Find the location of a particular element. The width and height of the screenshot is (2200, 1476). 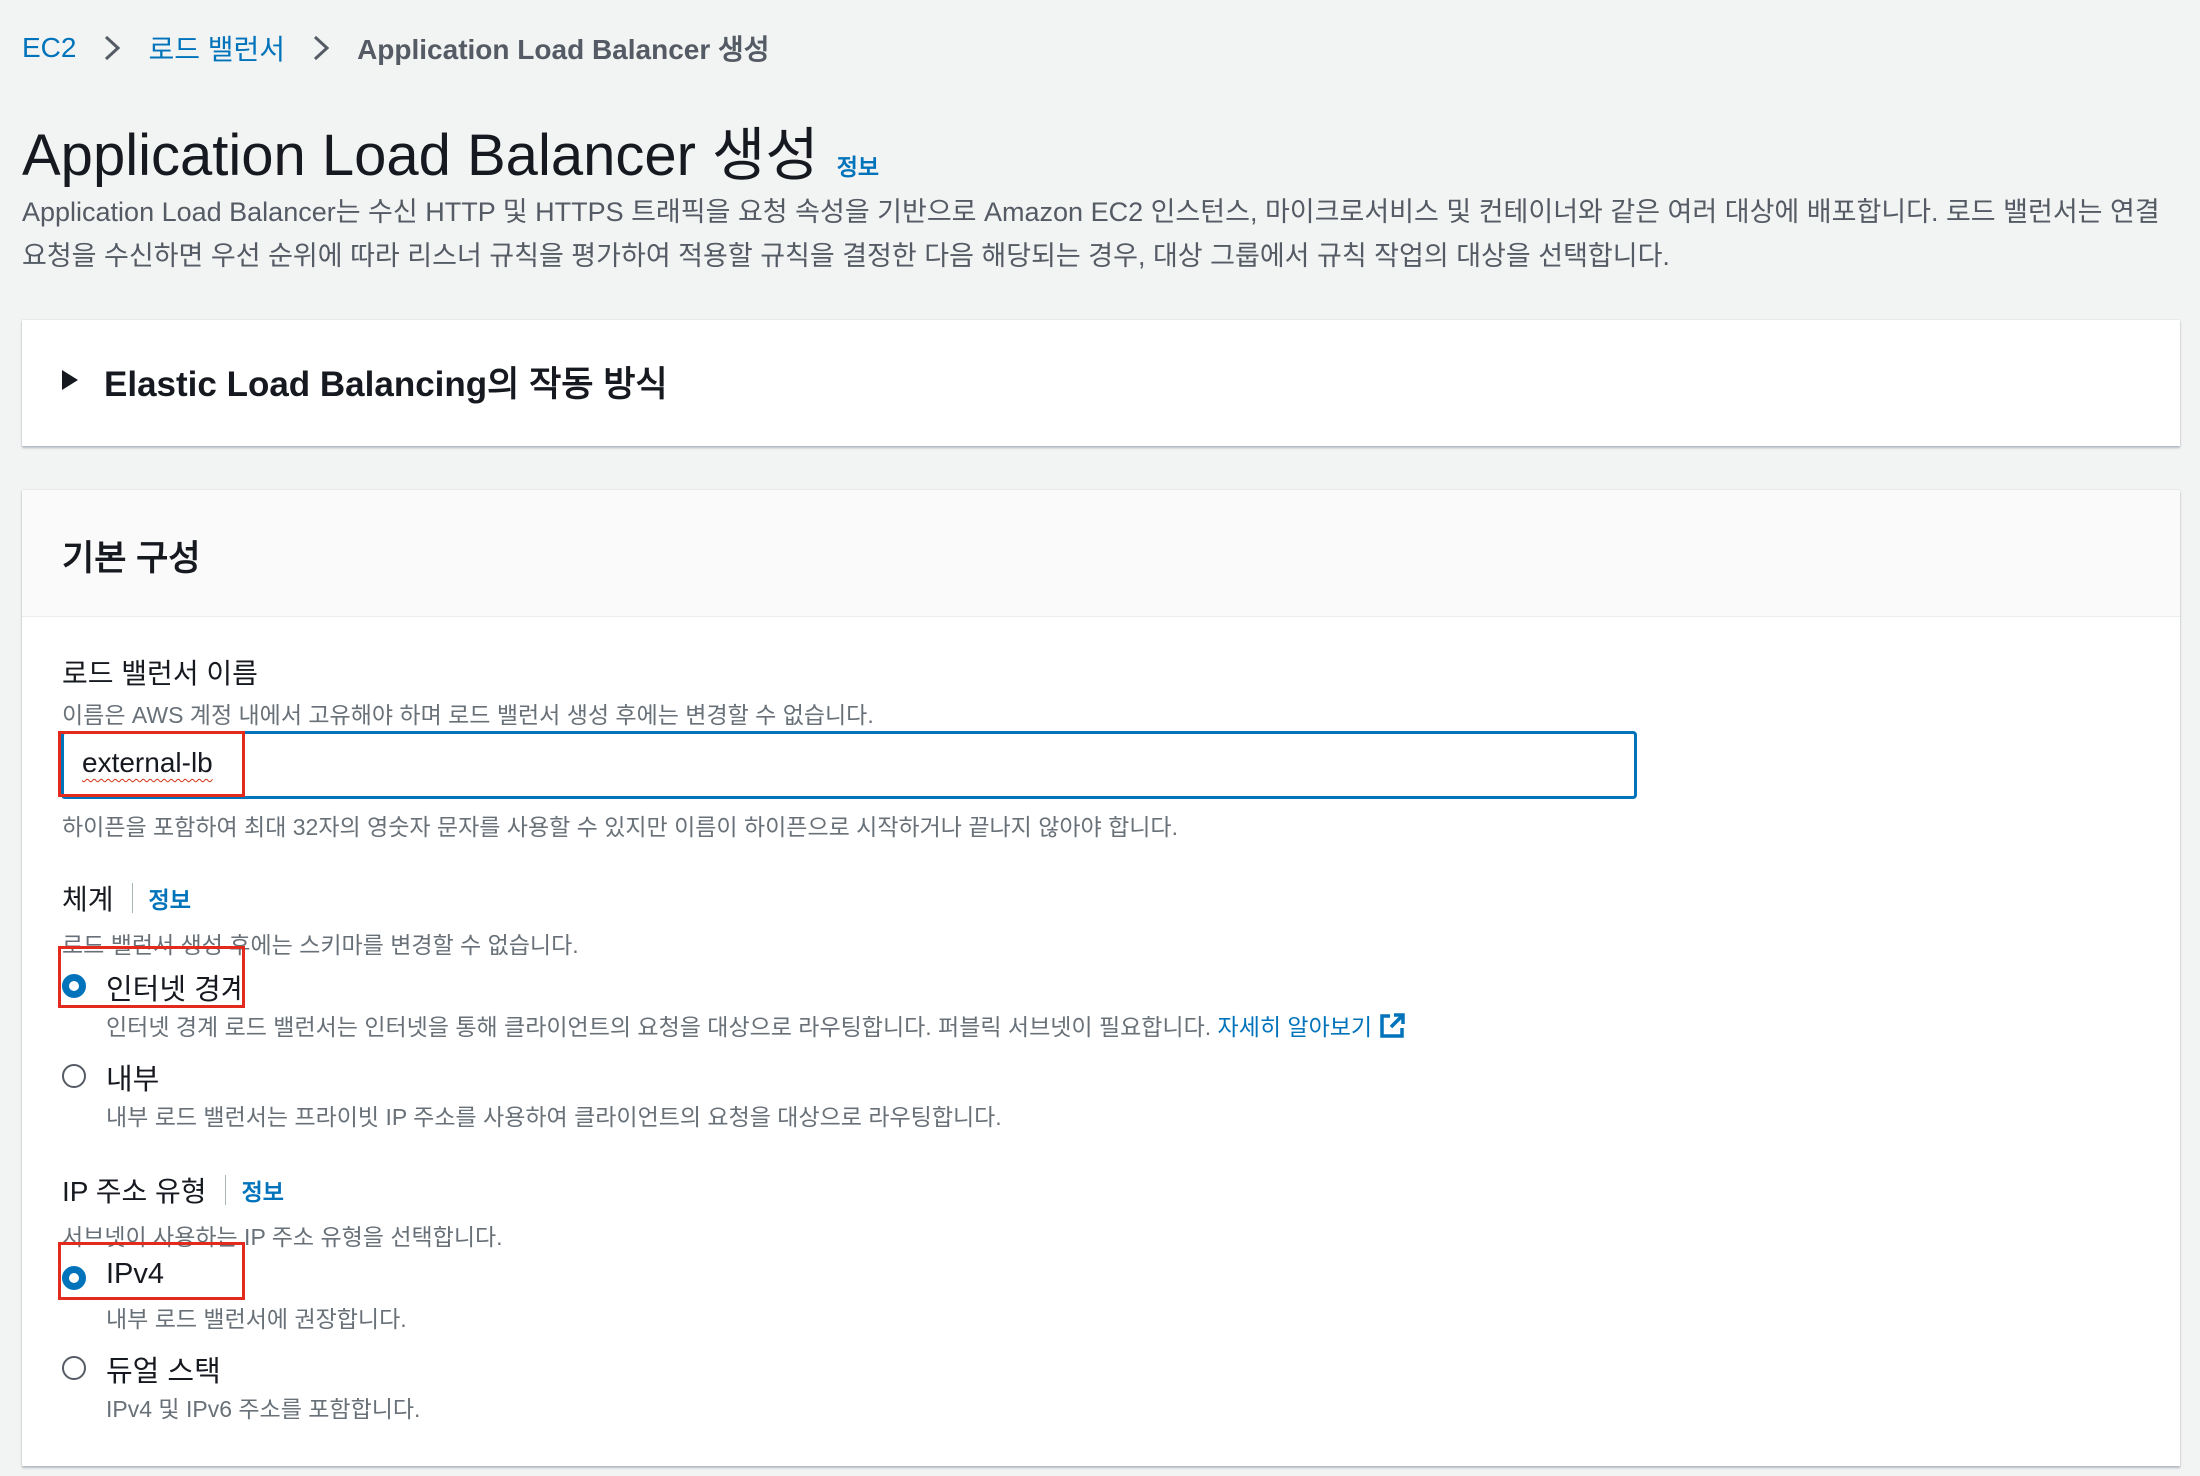

basic-config-header: 기본 구성 is located at coordinates (1101, 553).